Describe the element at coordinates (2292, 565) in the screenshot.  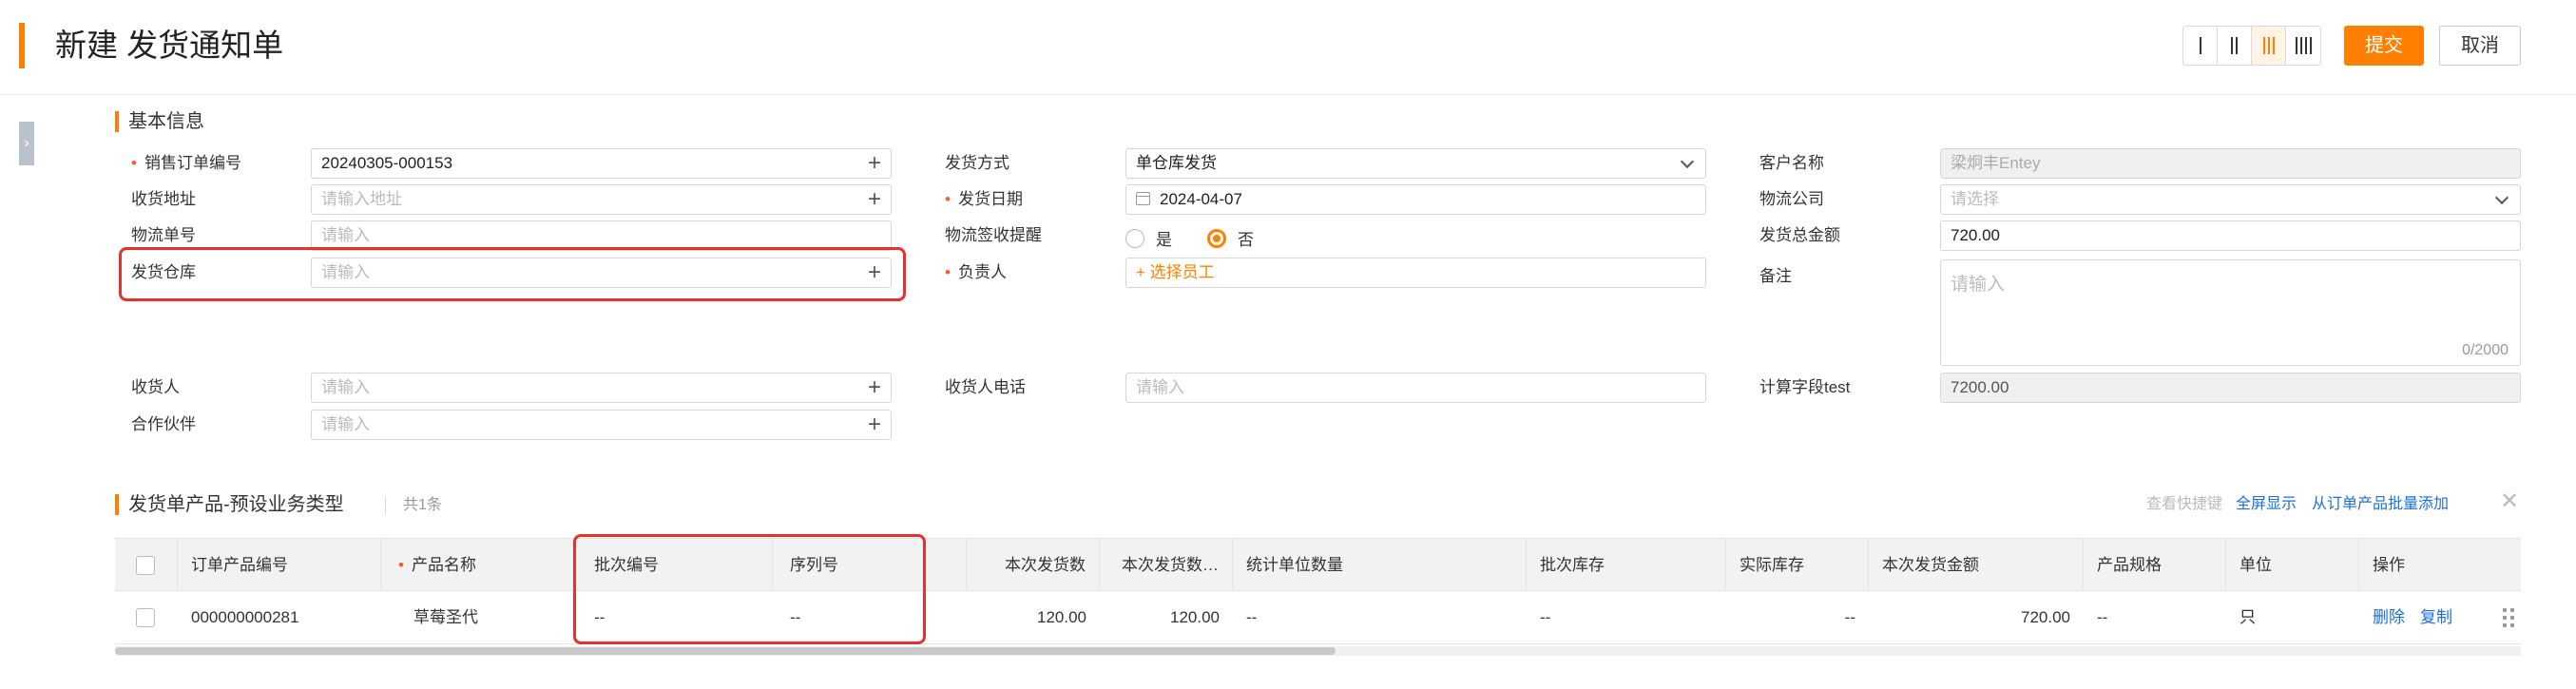
I see `col-header-unit: 单位` at that location.